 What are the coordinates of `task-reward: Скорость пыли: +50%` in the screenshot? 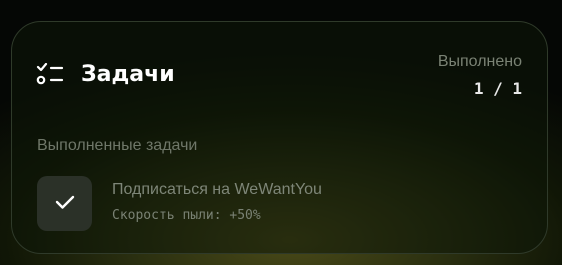 It's located at (186, 215).